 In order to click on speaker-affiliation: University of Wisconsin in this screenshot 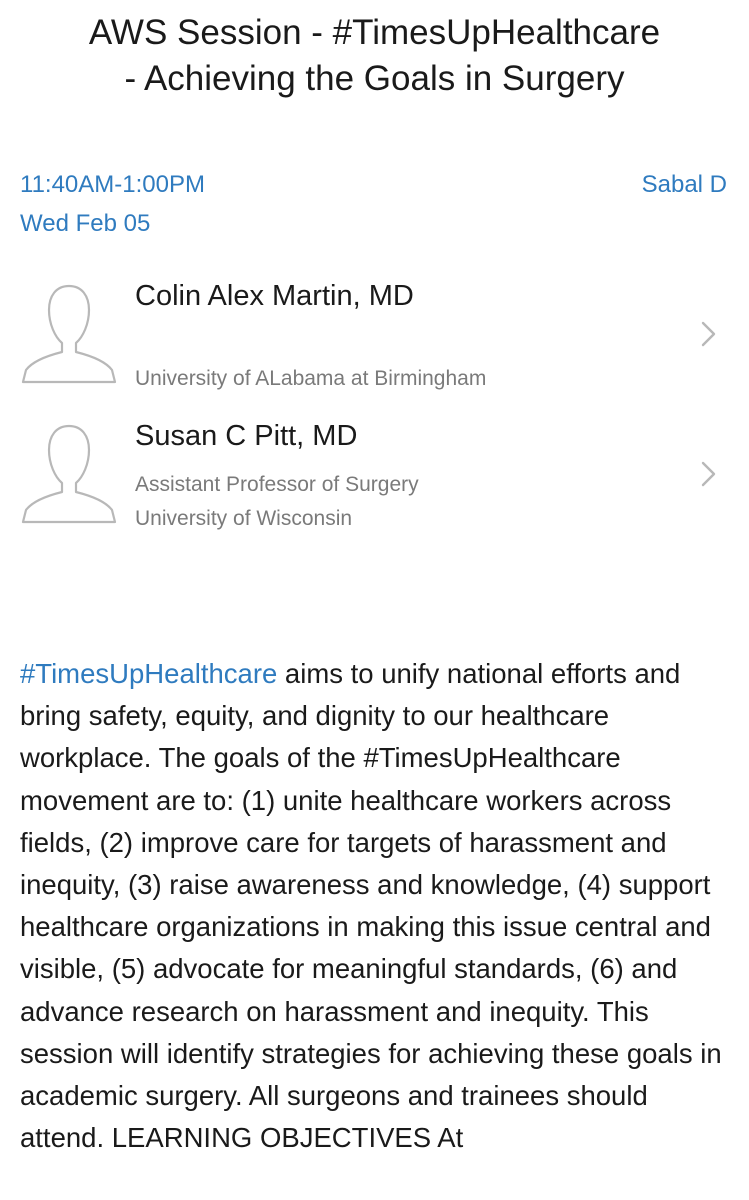, I will do `click(244, 518)`.